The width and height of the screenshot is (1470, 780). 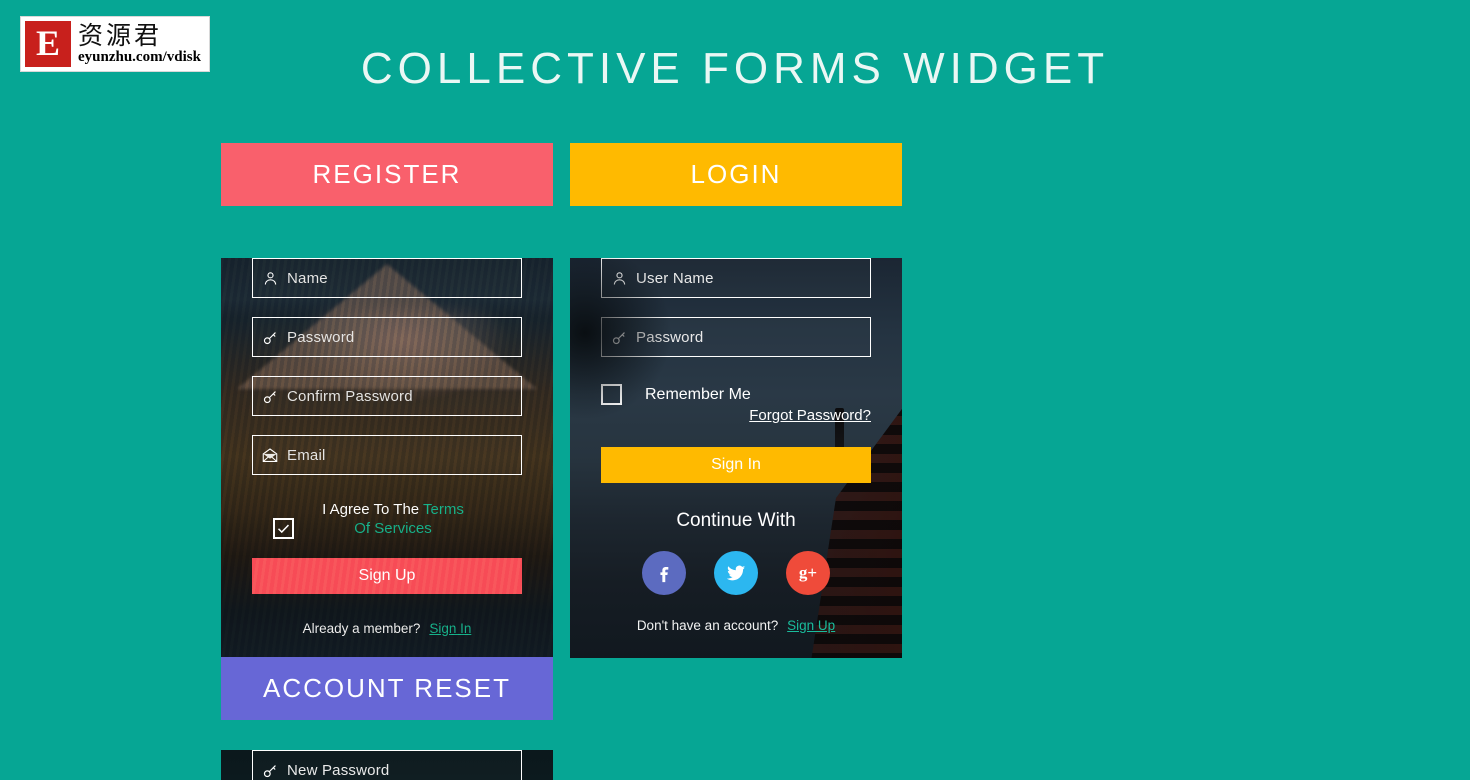 What do you see at coordinates (361, 628) in the screenshot?
I see `register-footer-text: Already a member?` at bounding box center [361, 628].